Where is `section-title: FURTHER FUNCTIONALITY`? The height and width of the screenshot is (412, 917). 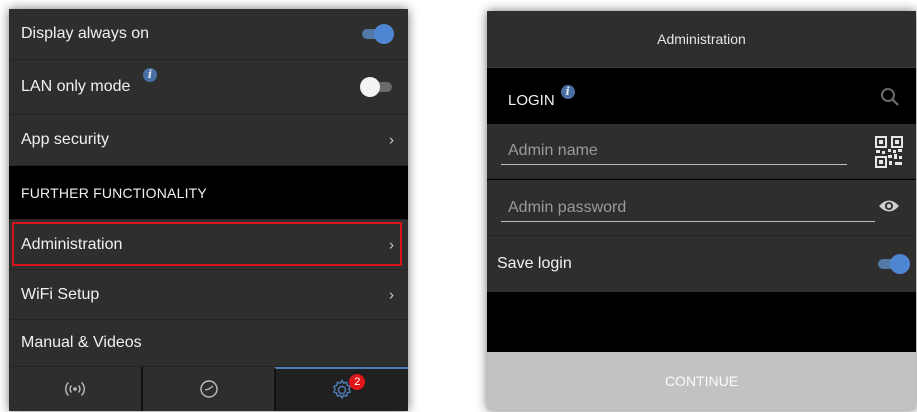 section-title: FURTHER FUNCTIONALITY is located at coordinates (114, 192).